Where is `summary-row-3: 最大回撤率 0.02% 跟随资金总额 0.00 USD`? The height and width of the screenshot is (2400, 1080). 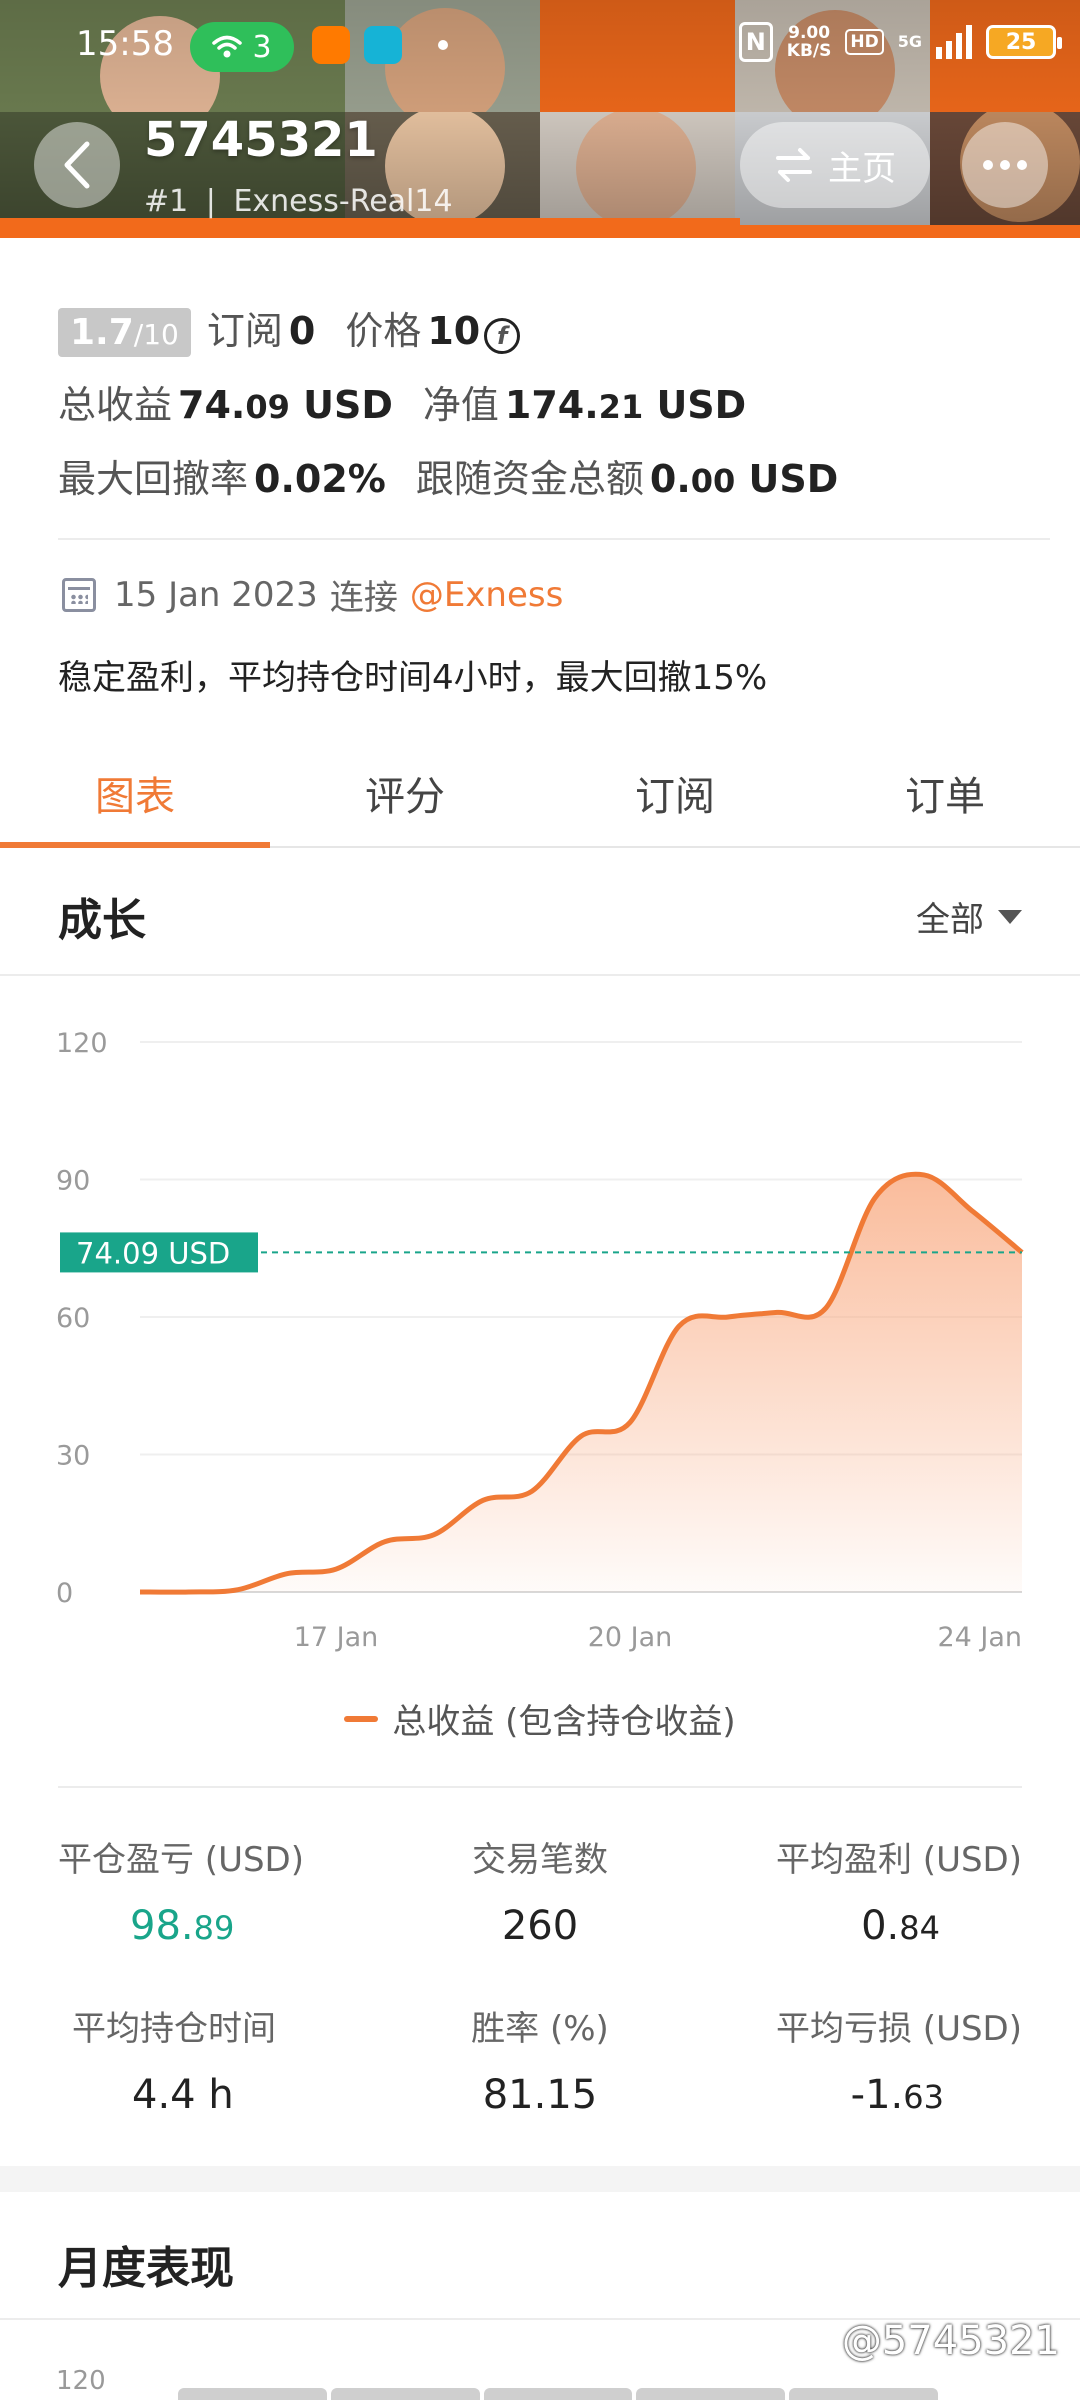 summary-row-3: 最大回撤率 0.02% 跟随资金总额 0.00 USD is located at coordinates (553, 485).